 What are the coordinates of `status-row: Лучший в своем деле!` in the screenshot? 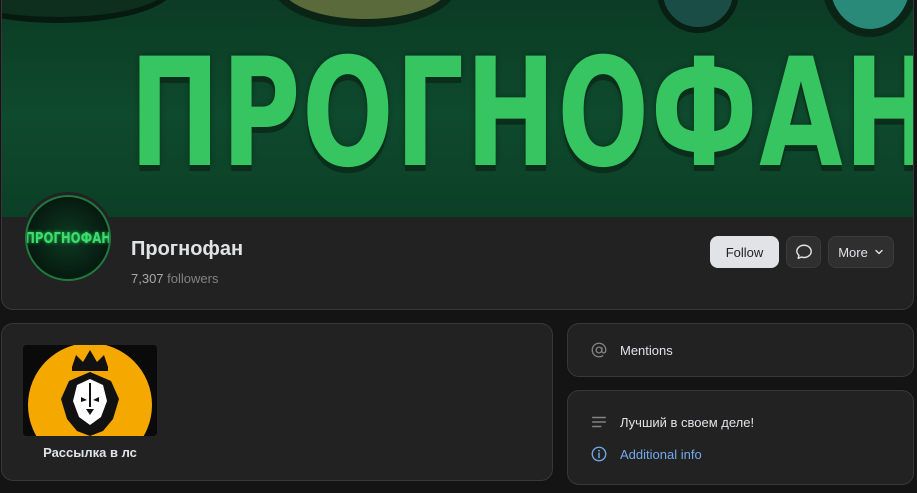 It's located at (672, 422).